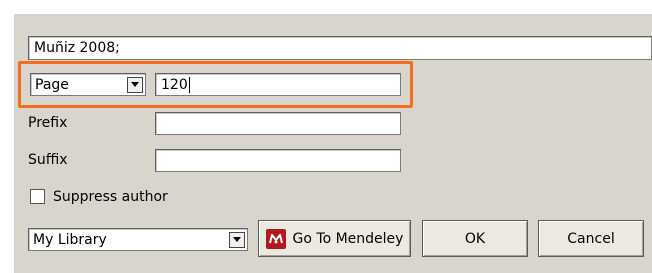  What do you see at coordinates (48, 123) in the screenshot?
I see `prefix-label: Prefix` at bounding box center [48, 123].